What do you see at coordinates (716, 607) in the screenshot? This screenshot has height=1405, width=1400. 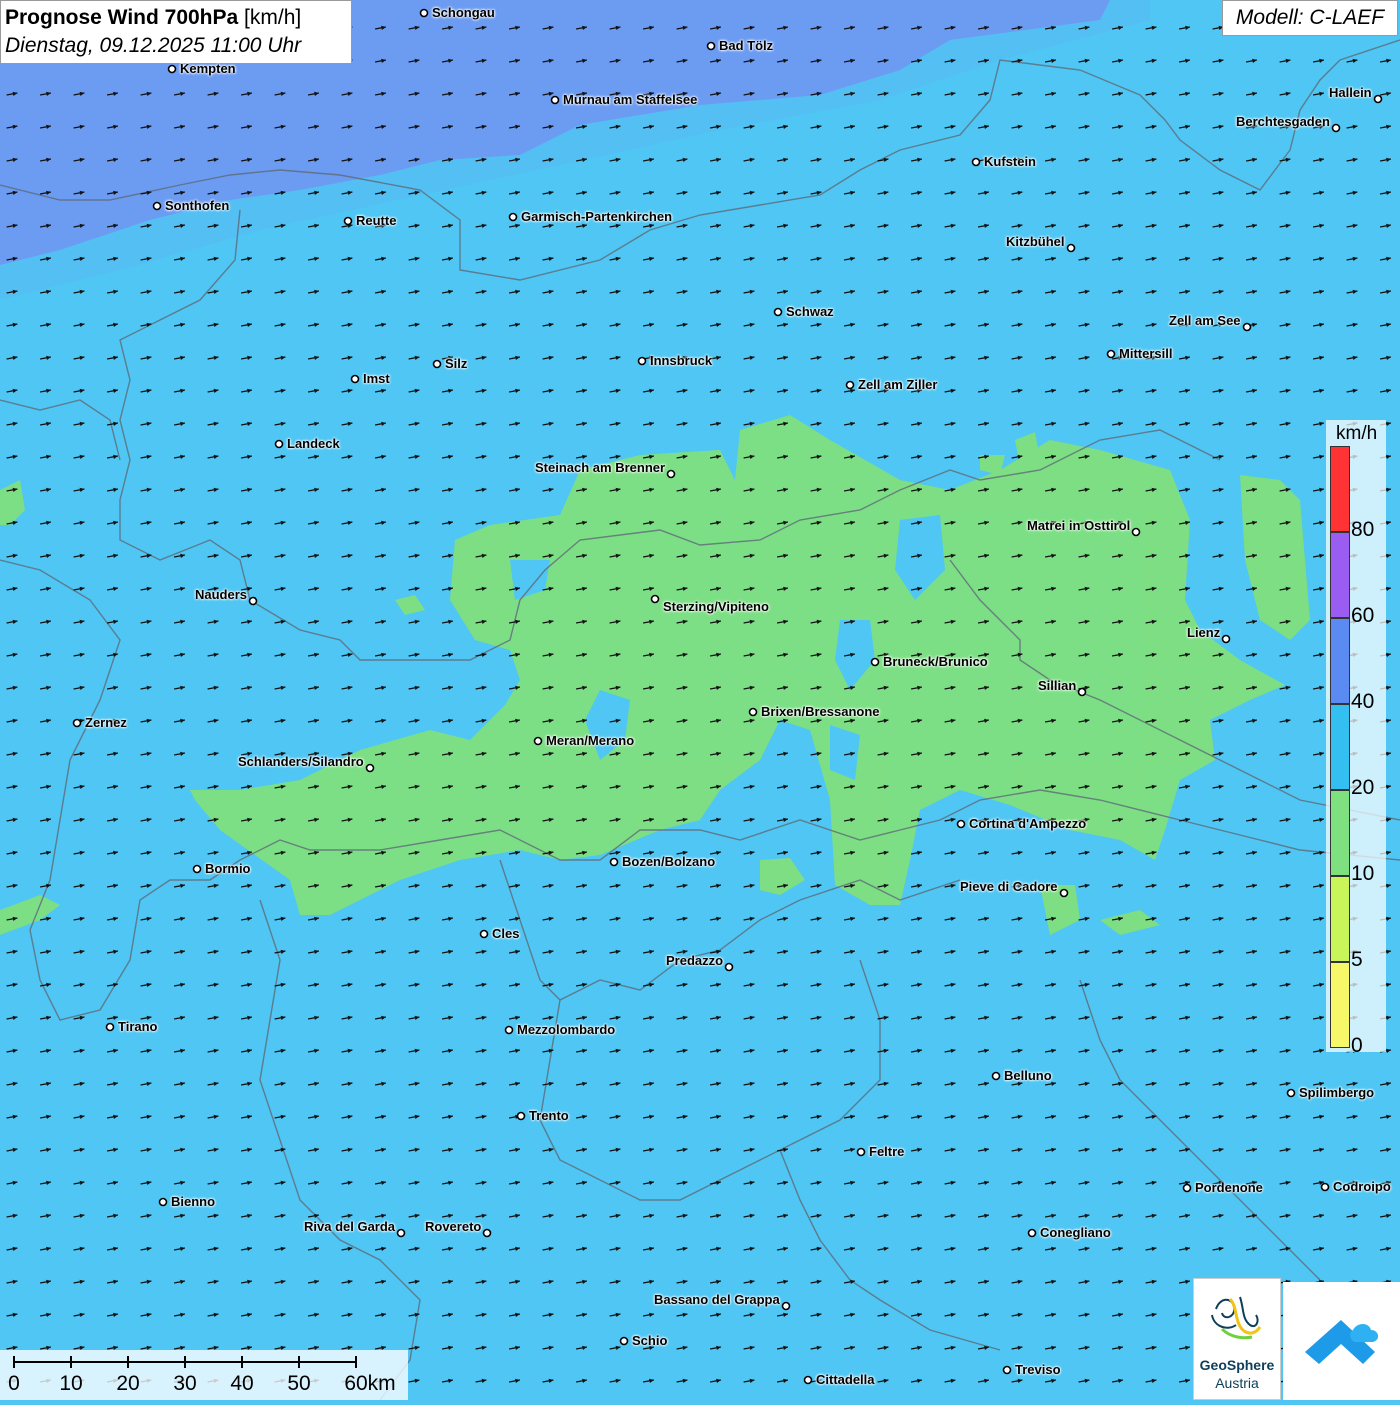 I see `city-label: Sterzing/Vipiteno` at bounding box center [716, 607].